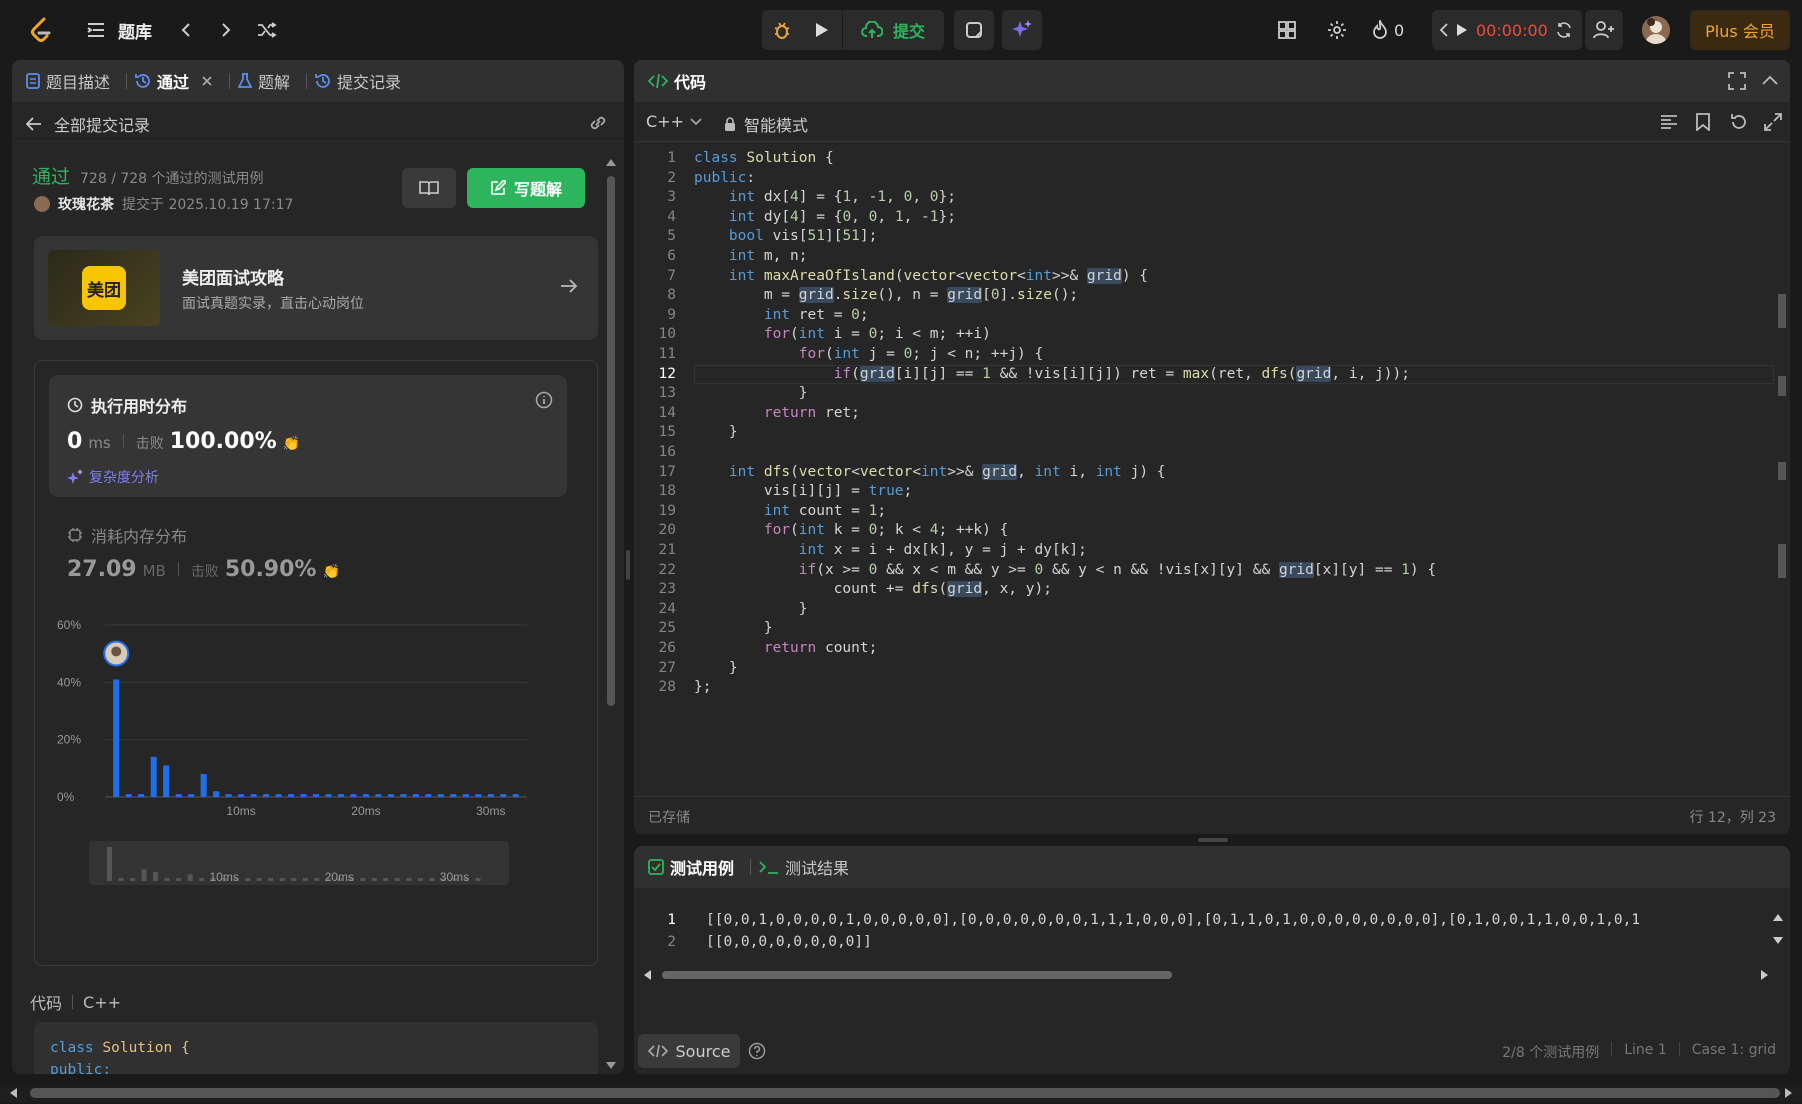 This screenshot has height=1104, width=1802. Describe the element at coordinates (1773, 122) in the screenshot. I see `expand-icon` at that location.